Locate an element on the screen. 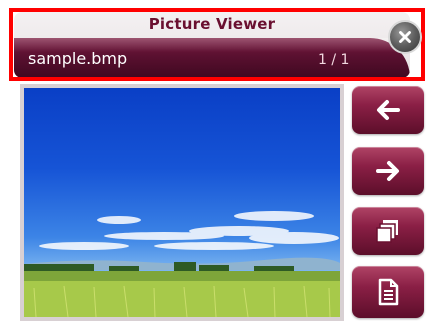  copy-button is located at coordinates (388, 231).